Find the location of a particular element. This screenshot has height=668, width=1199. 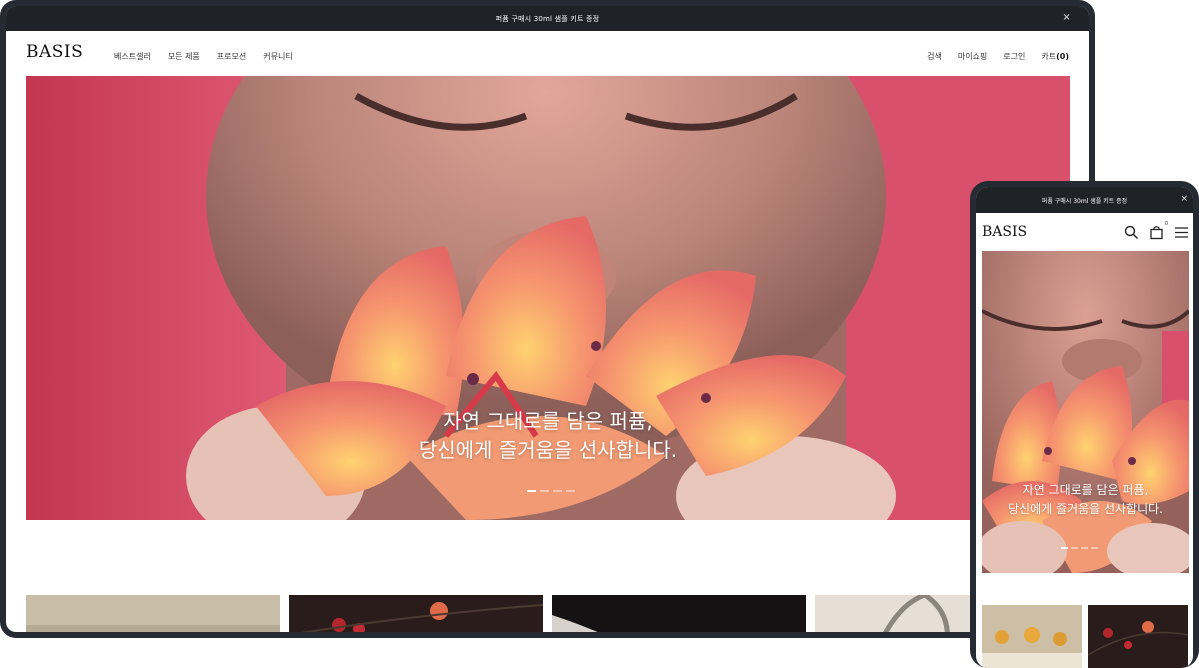

cart-badge: 0 is located at coordinates (1166, 224).